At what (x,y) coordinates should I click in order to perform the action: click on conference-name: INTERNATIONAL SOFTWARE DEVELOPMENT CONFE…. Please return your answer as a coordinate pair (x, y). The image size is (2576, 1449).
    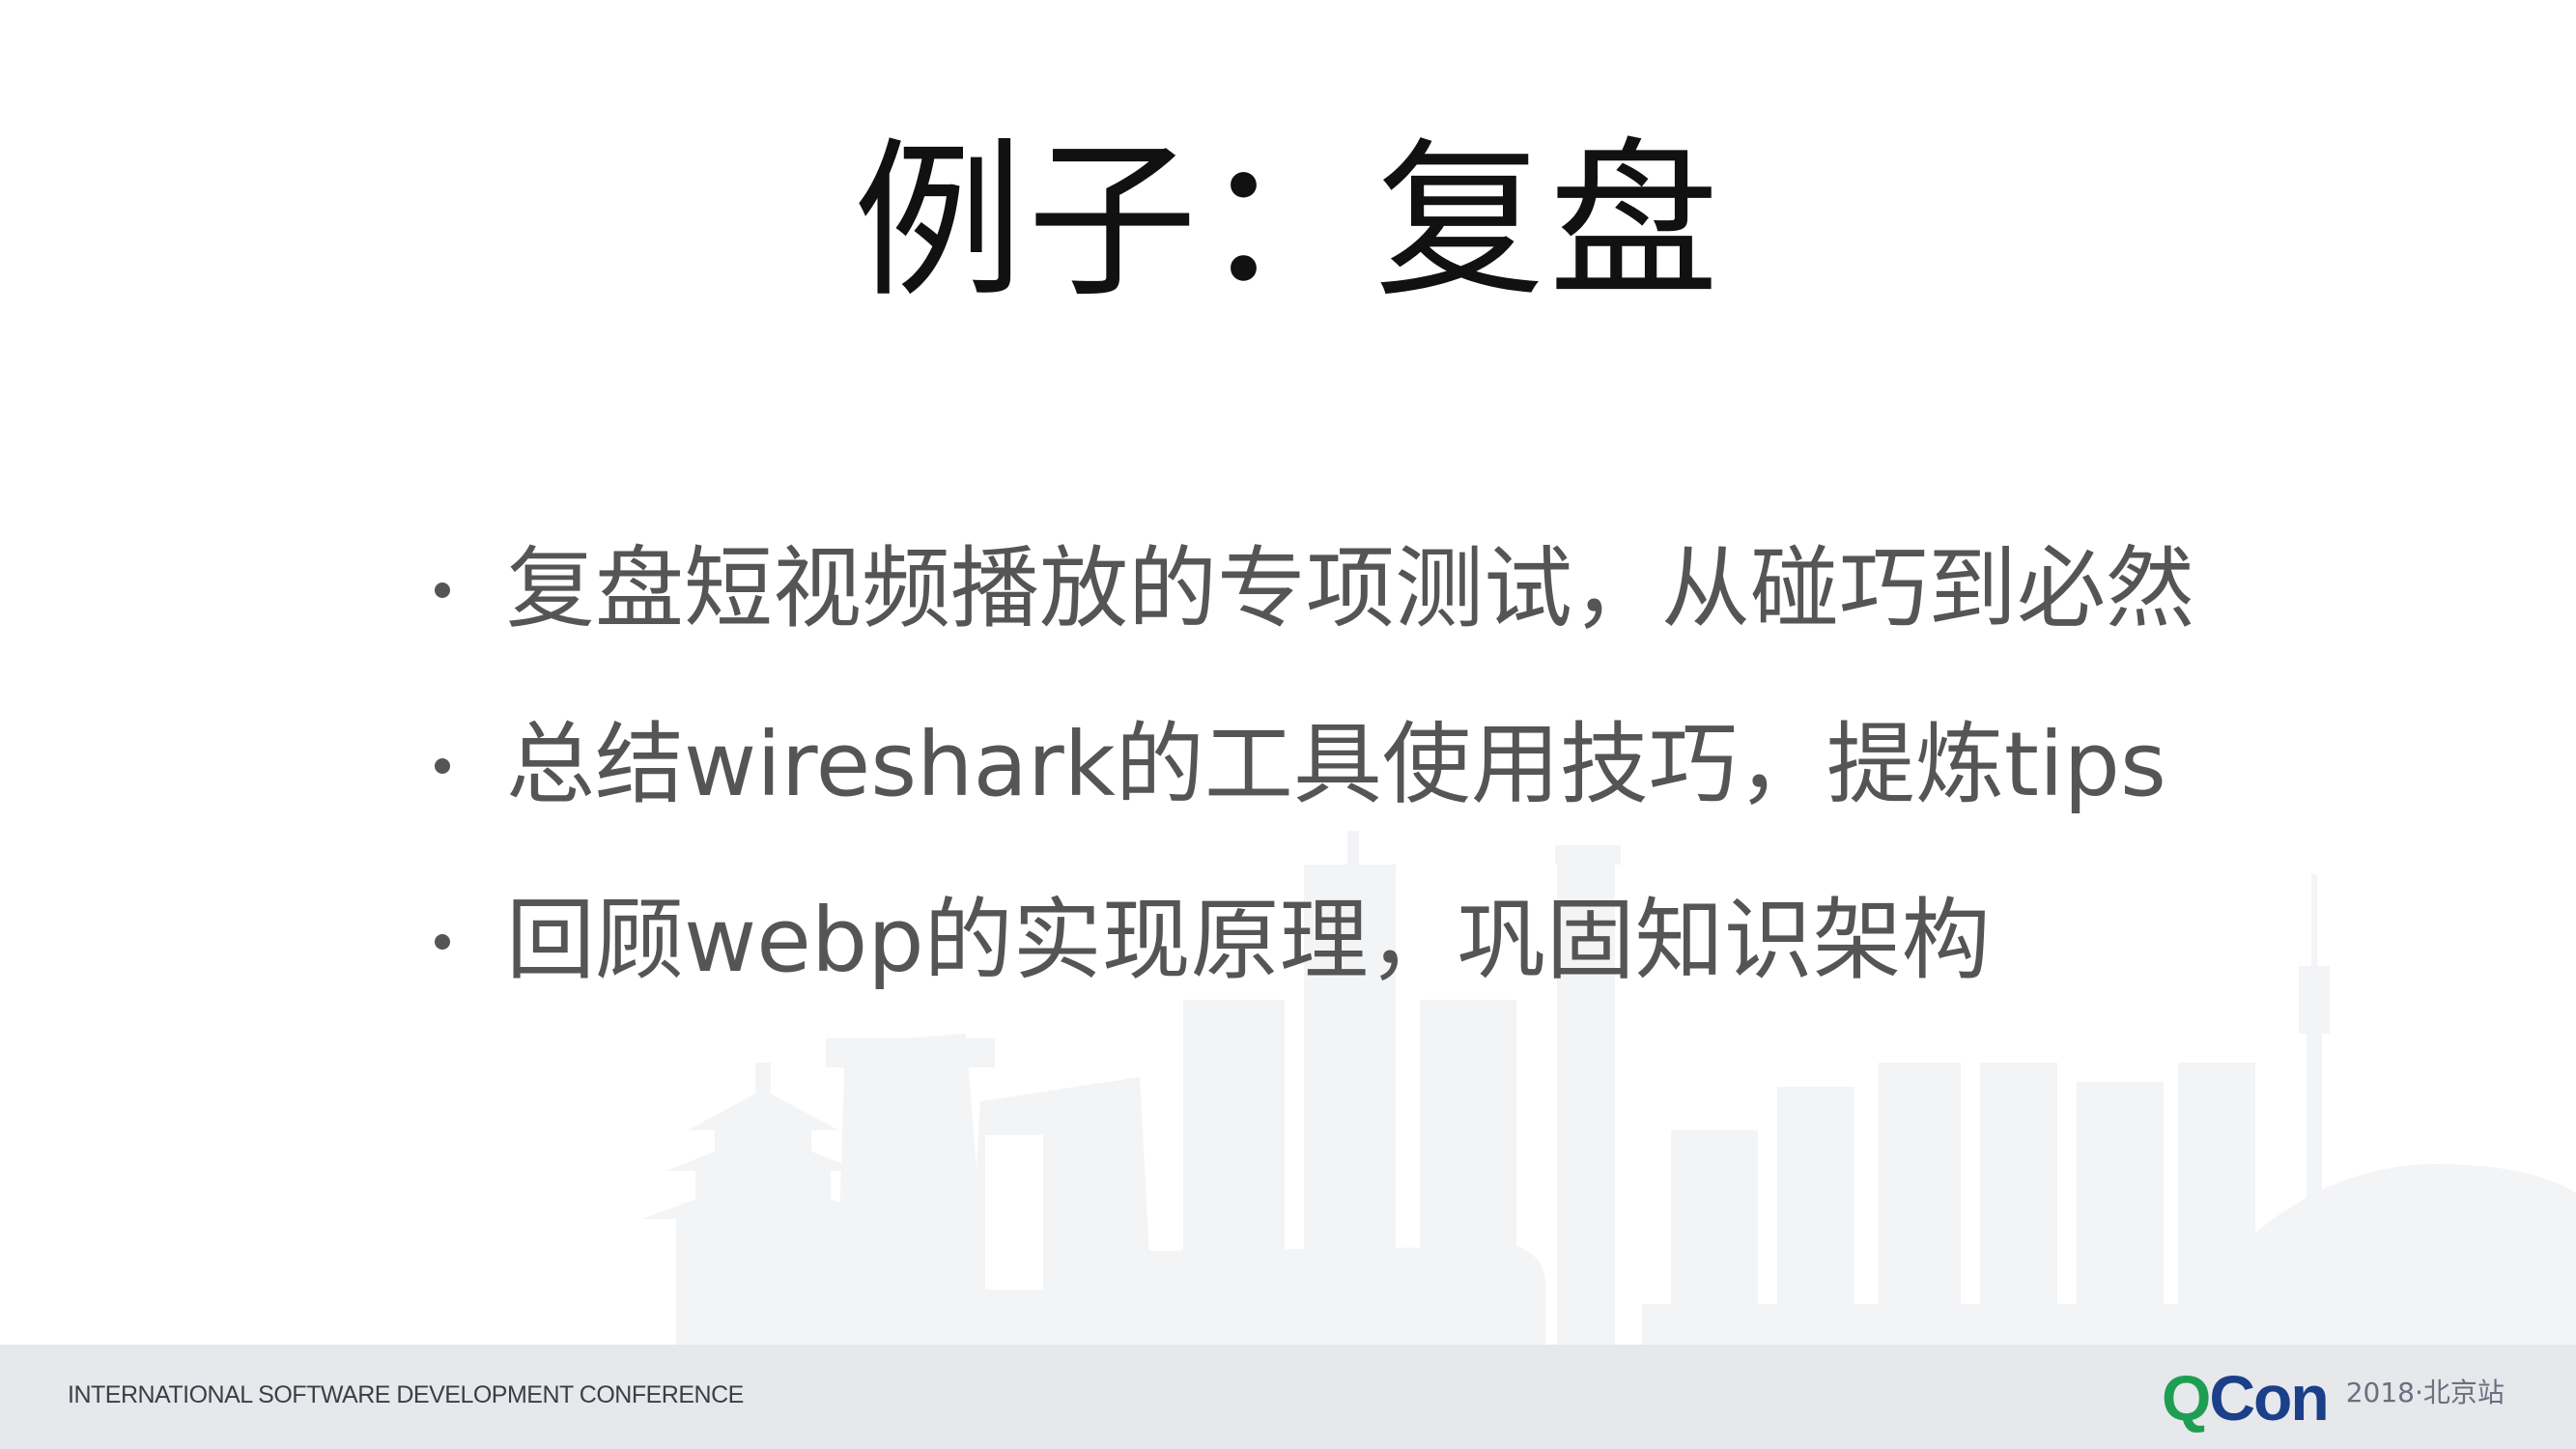
    Looking at the image, I should click on (406, 1394).